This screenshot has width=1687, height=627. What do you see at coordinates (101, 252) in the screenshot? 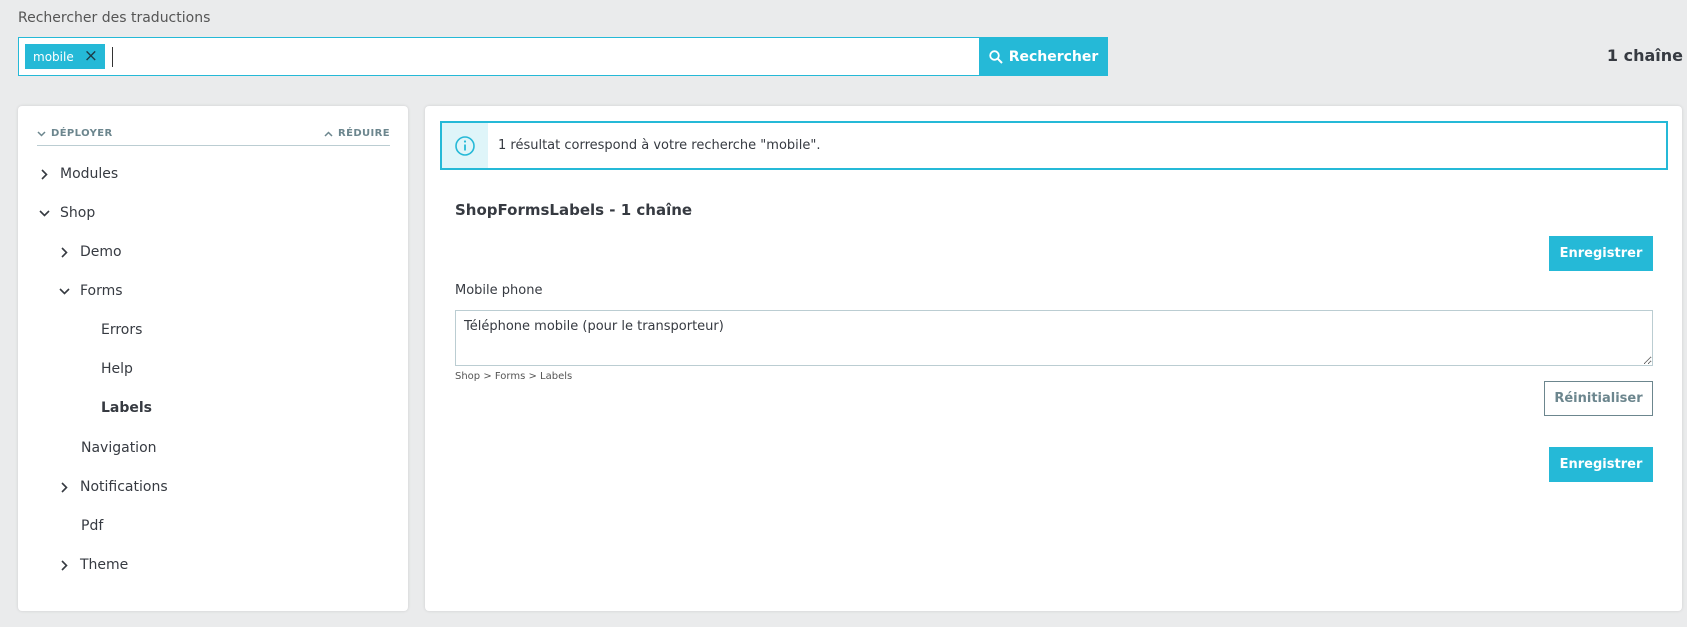
I see `tree-item-label: Demo` at bounding box center [101, 252].